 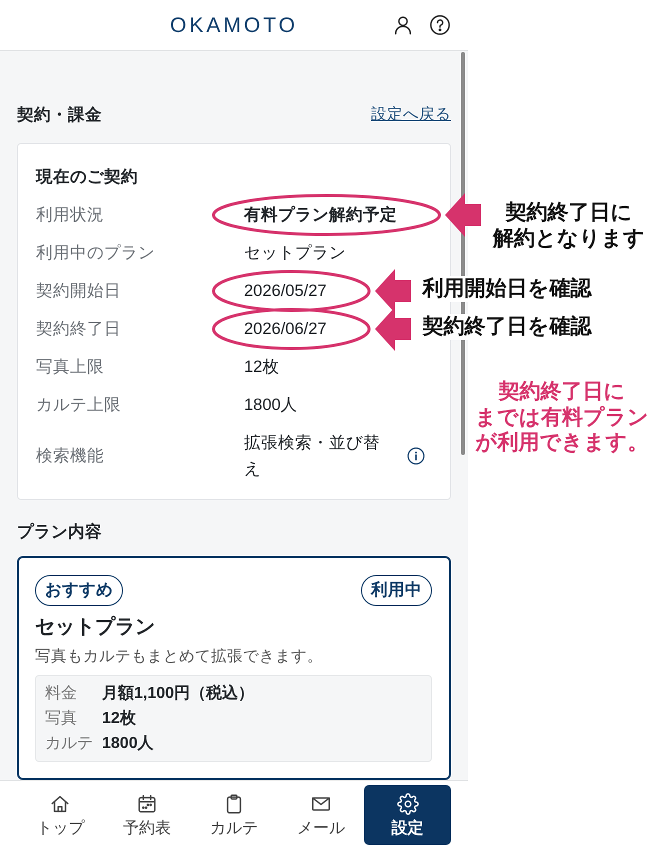 I want to click on field-label: 写真上限, so click(x=70, y=367).